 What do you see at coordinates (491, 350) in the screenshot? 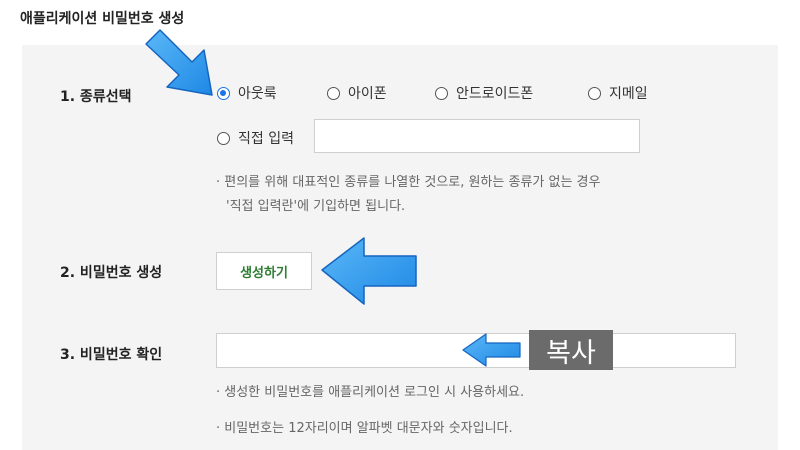
I see `arrow-left-small-icon` at bounding box center [491, 350].